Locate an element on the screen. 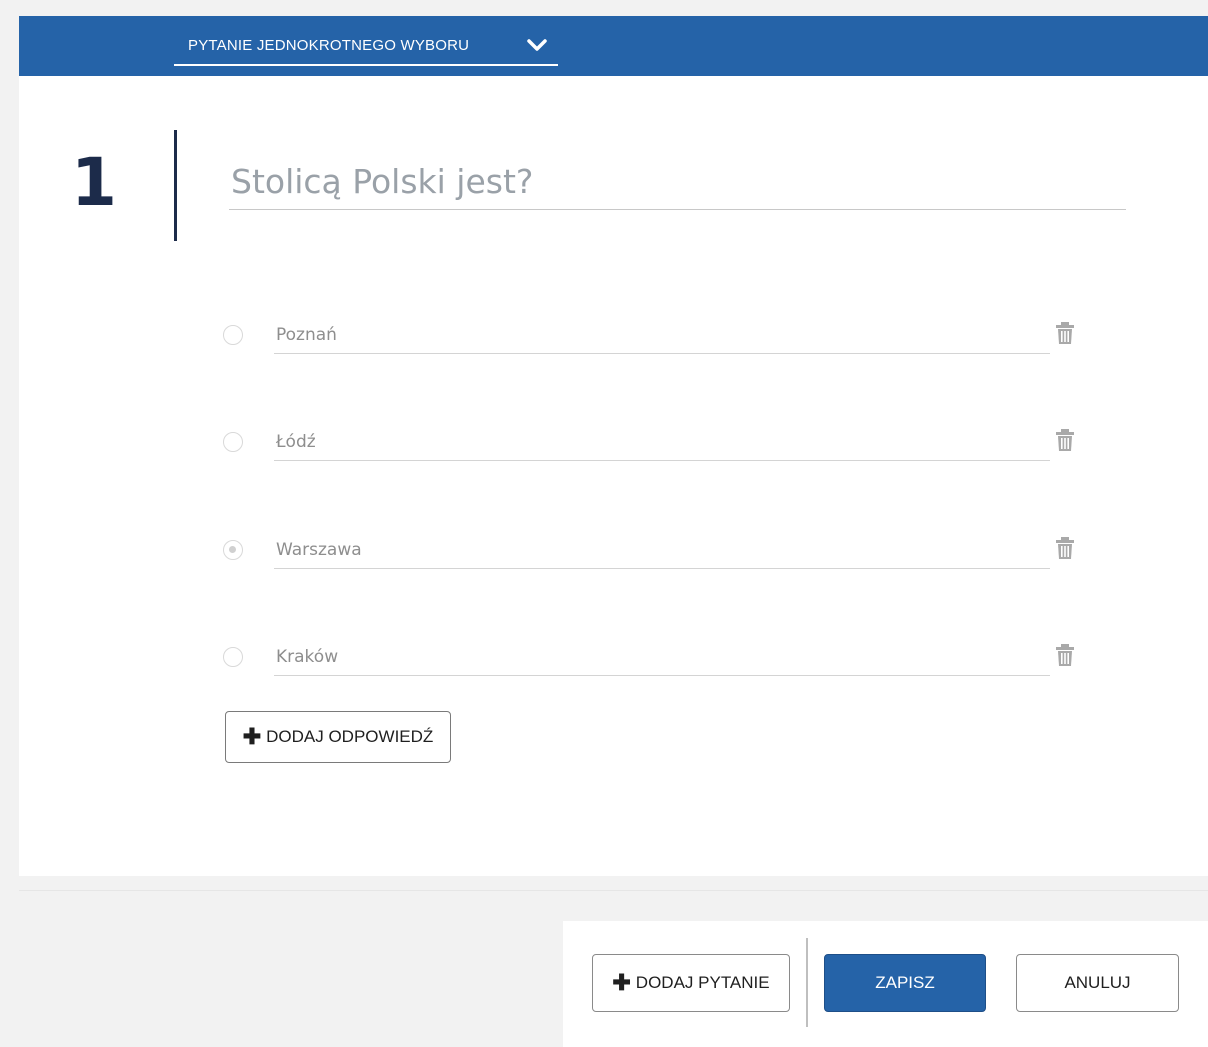 The image size is (1208, 1047). question-number: 1 is located at coordinates (94, 182).